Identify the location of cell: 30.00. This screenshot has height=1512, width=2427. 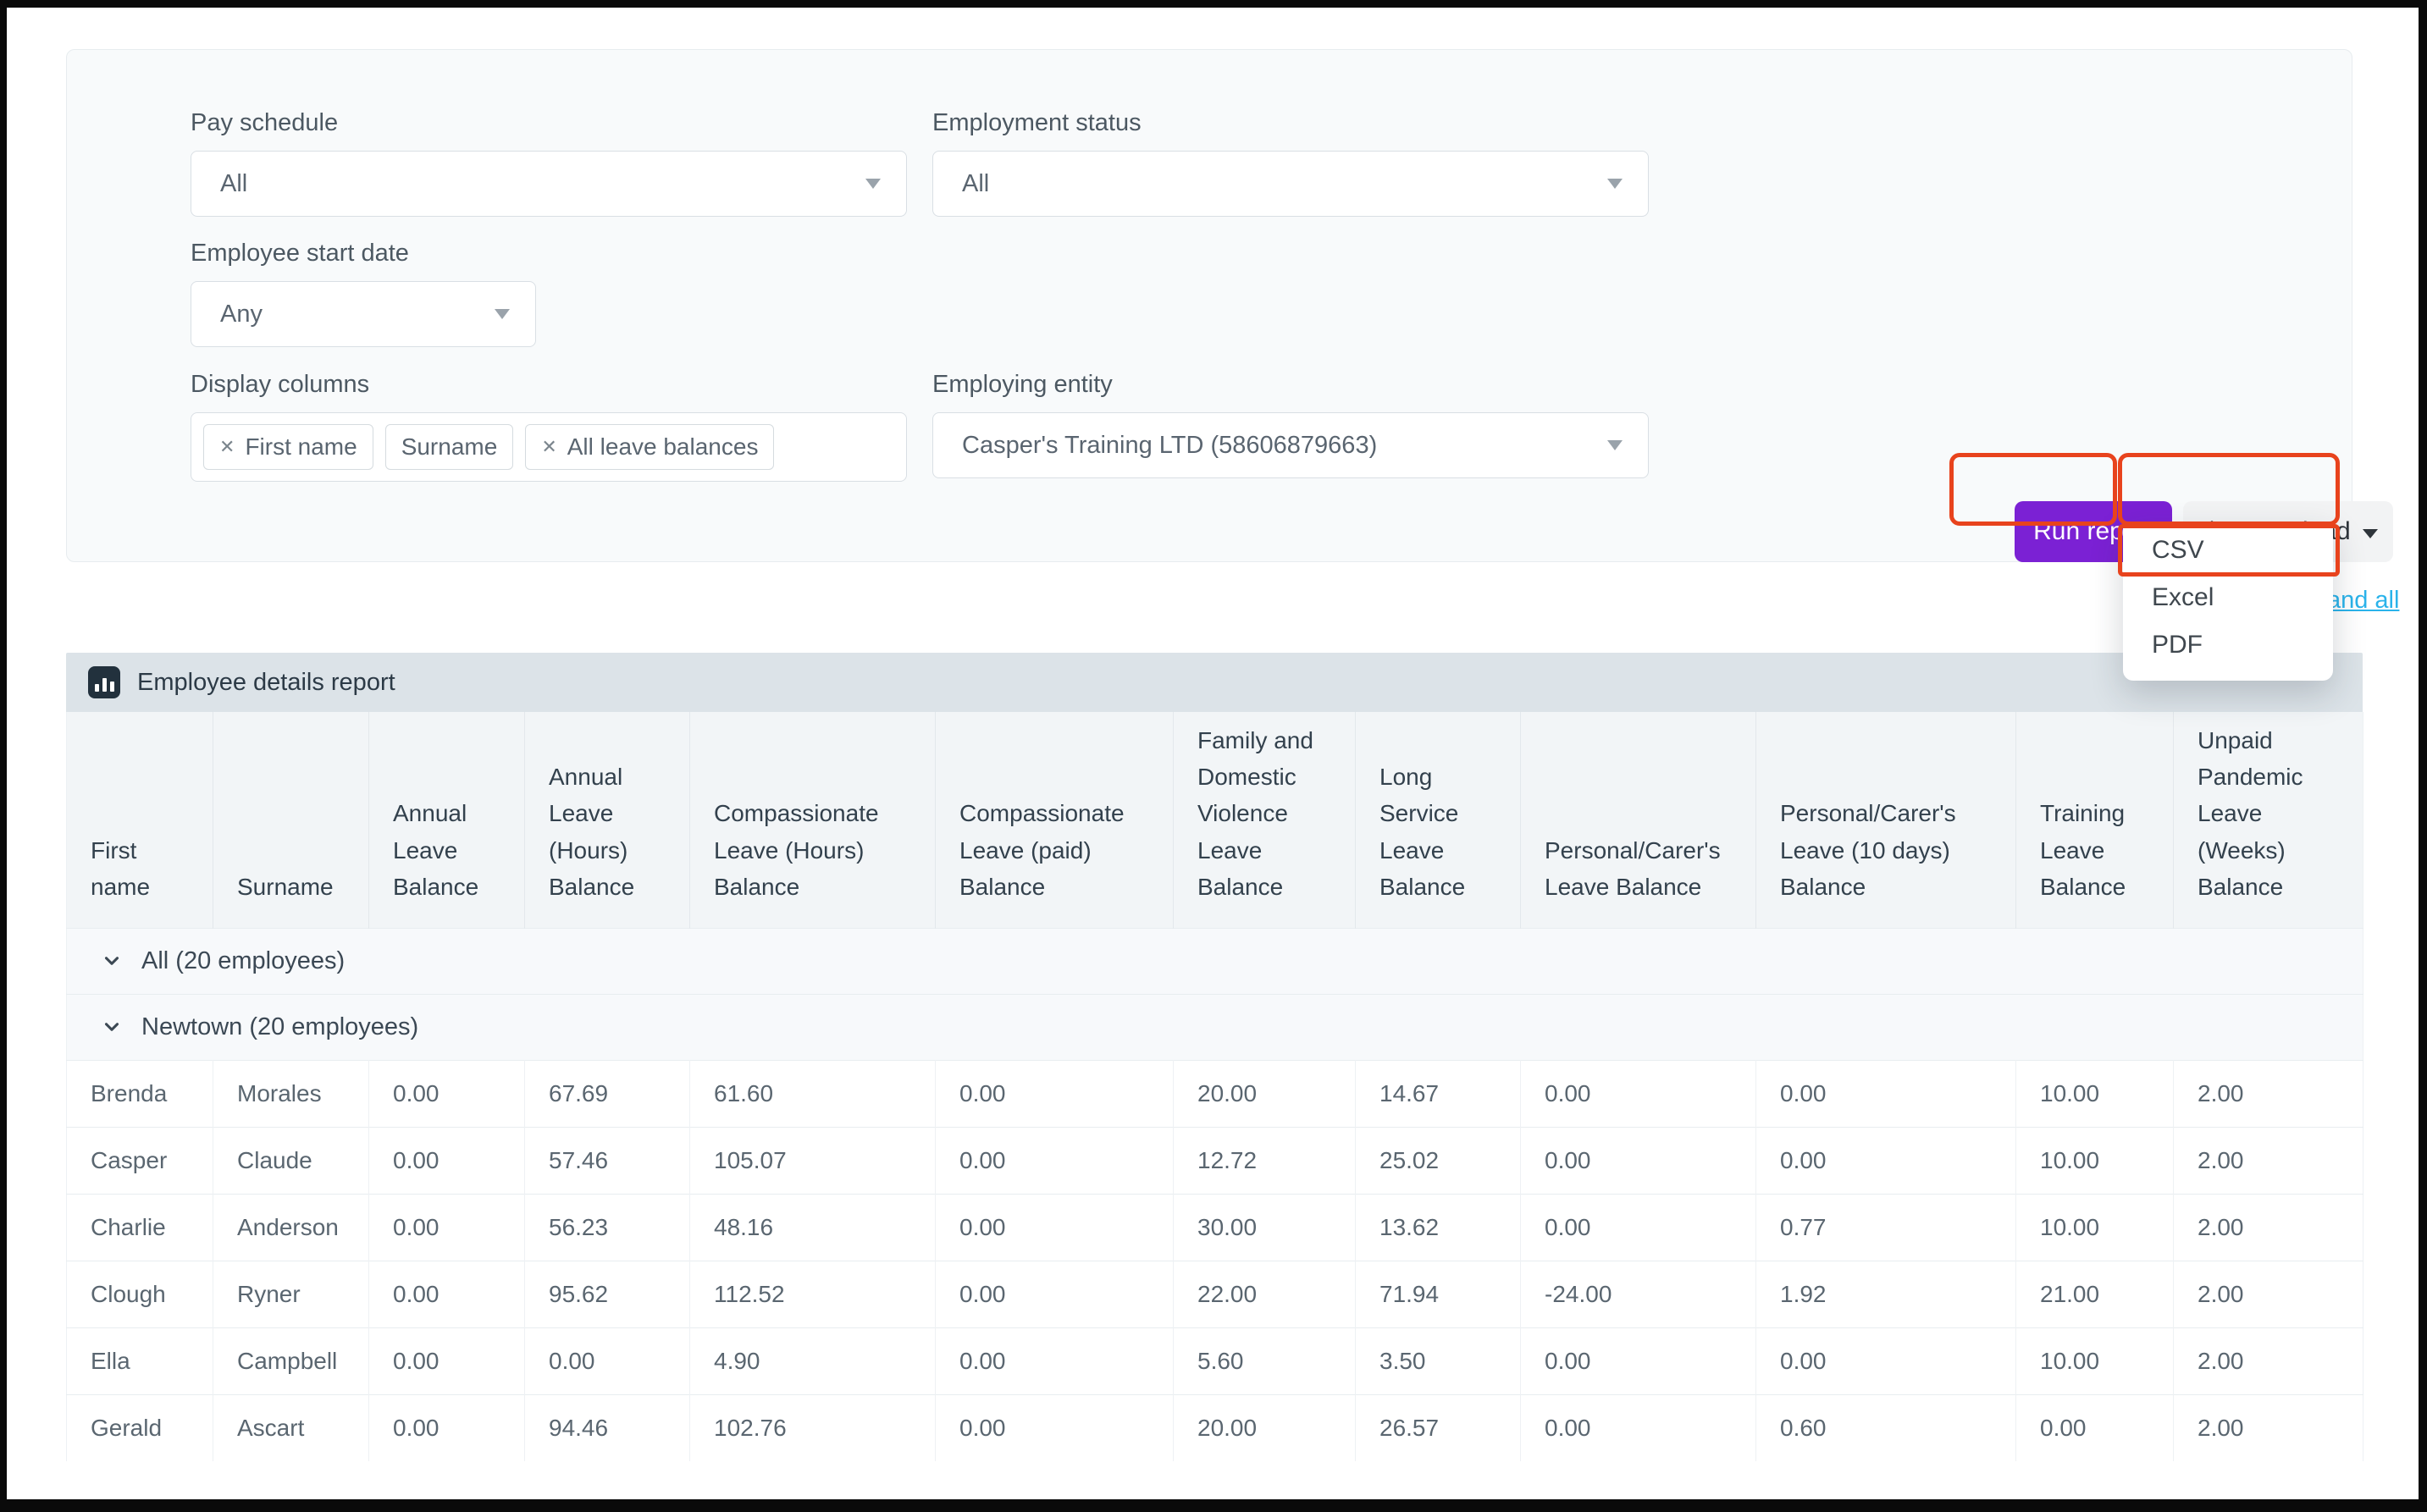
(1264, 1227).